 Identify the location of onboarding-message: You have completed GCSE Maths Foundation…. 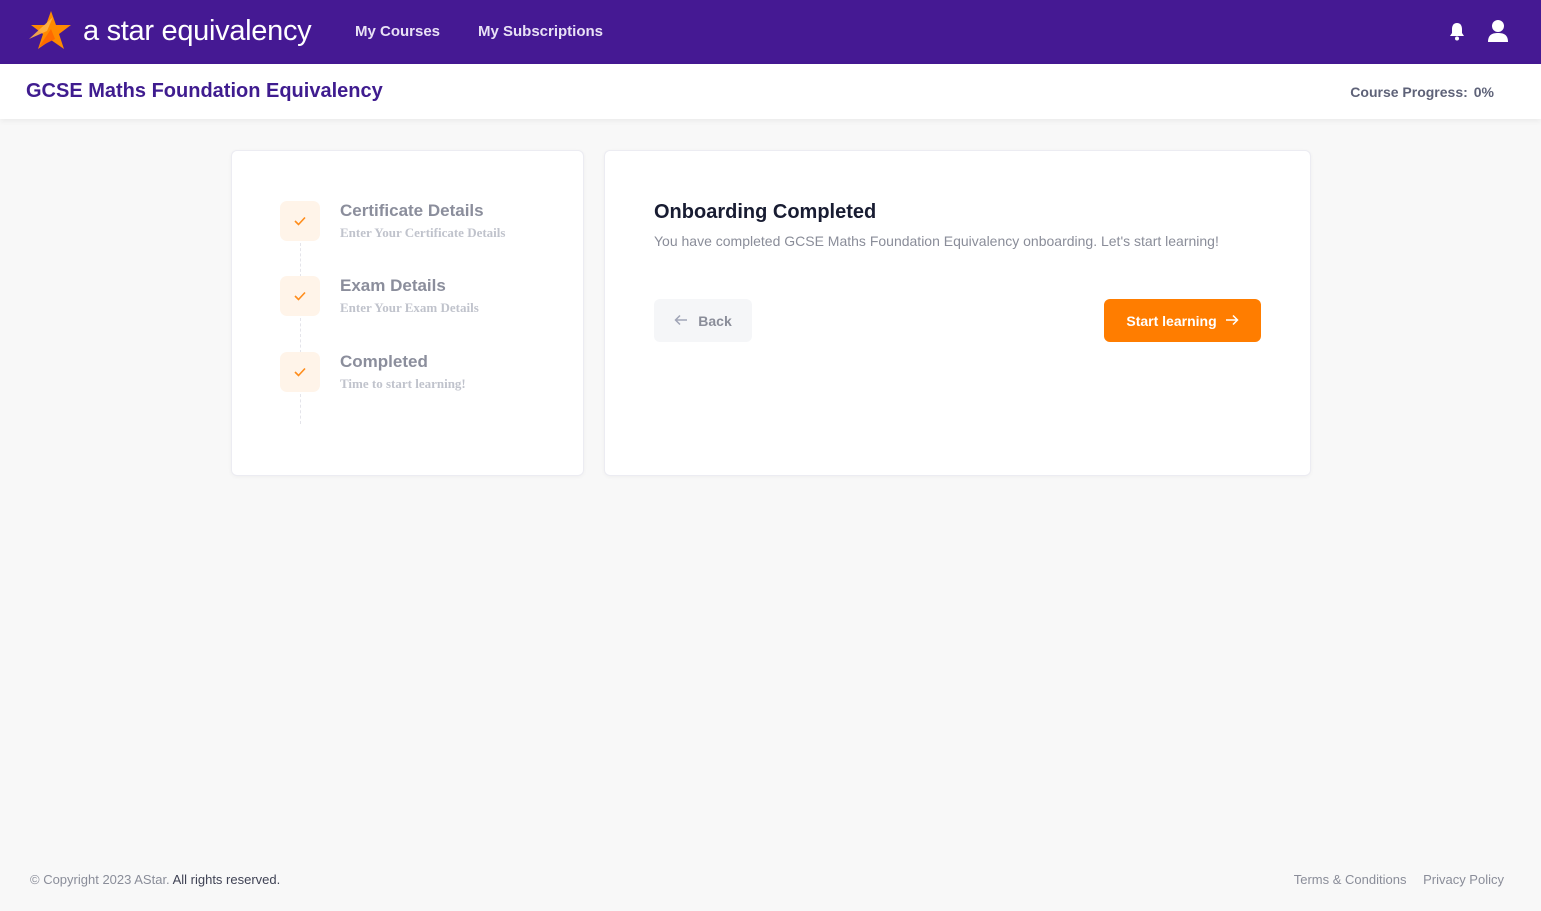
(936, 241).